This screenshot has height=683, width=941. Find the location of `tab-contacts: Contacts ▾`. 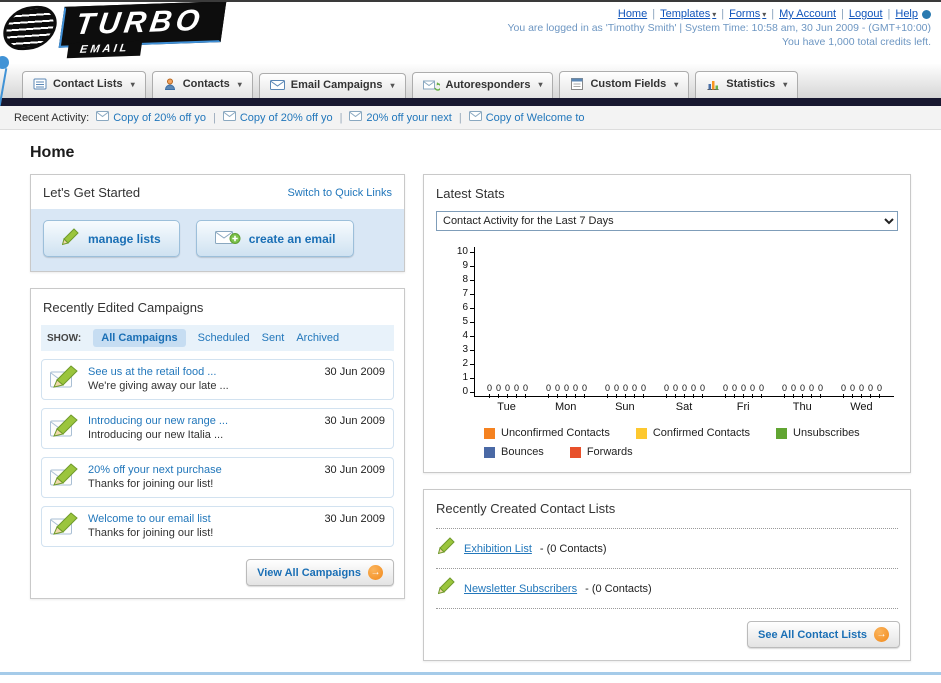

tab-contacts: Contacts ▾ is located at coordinates (202, 84).